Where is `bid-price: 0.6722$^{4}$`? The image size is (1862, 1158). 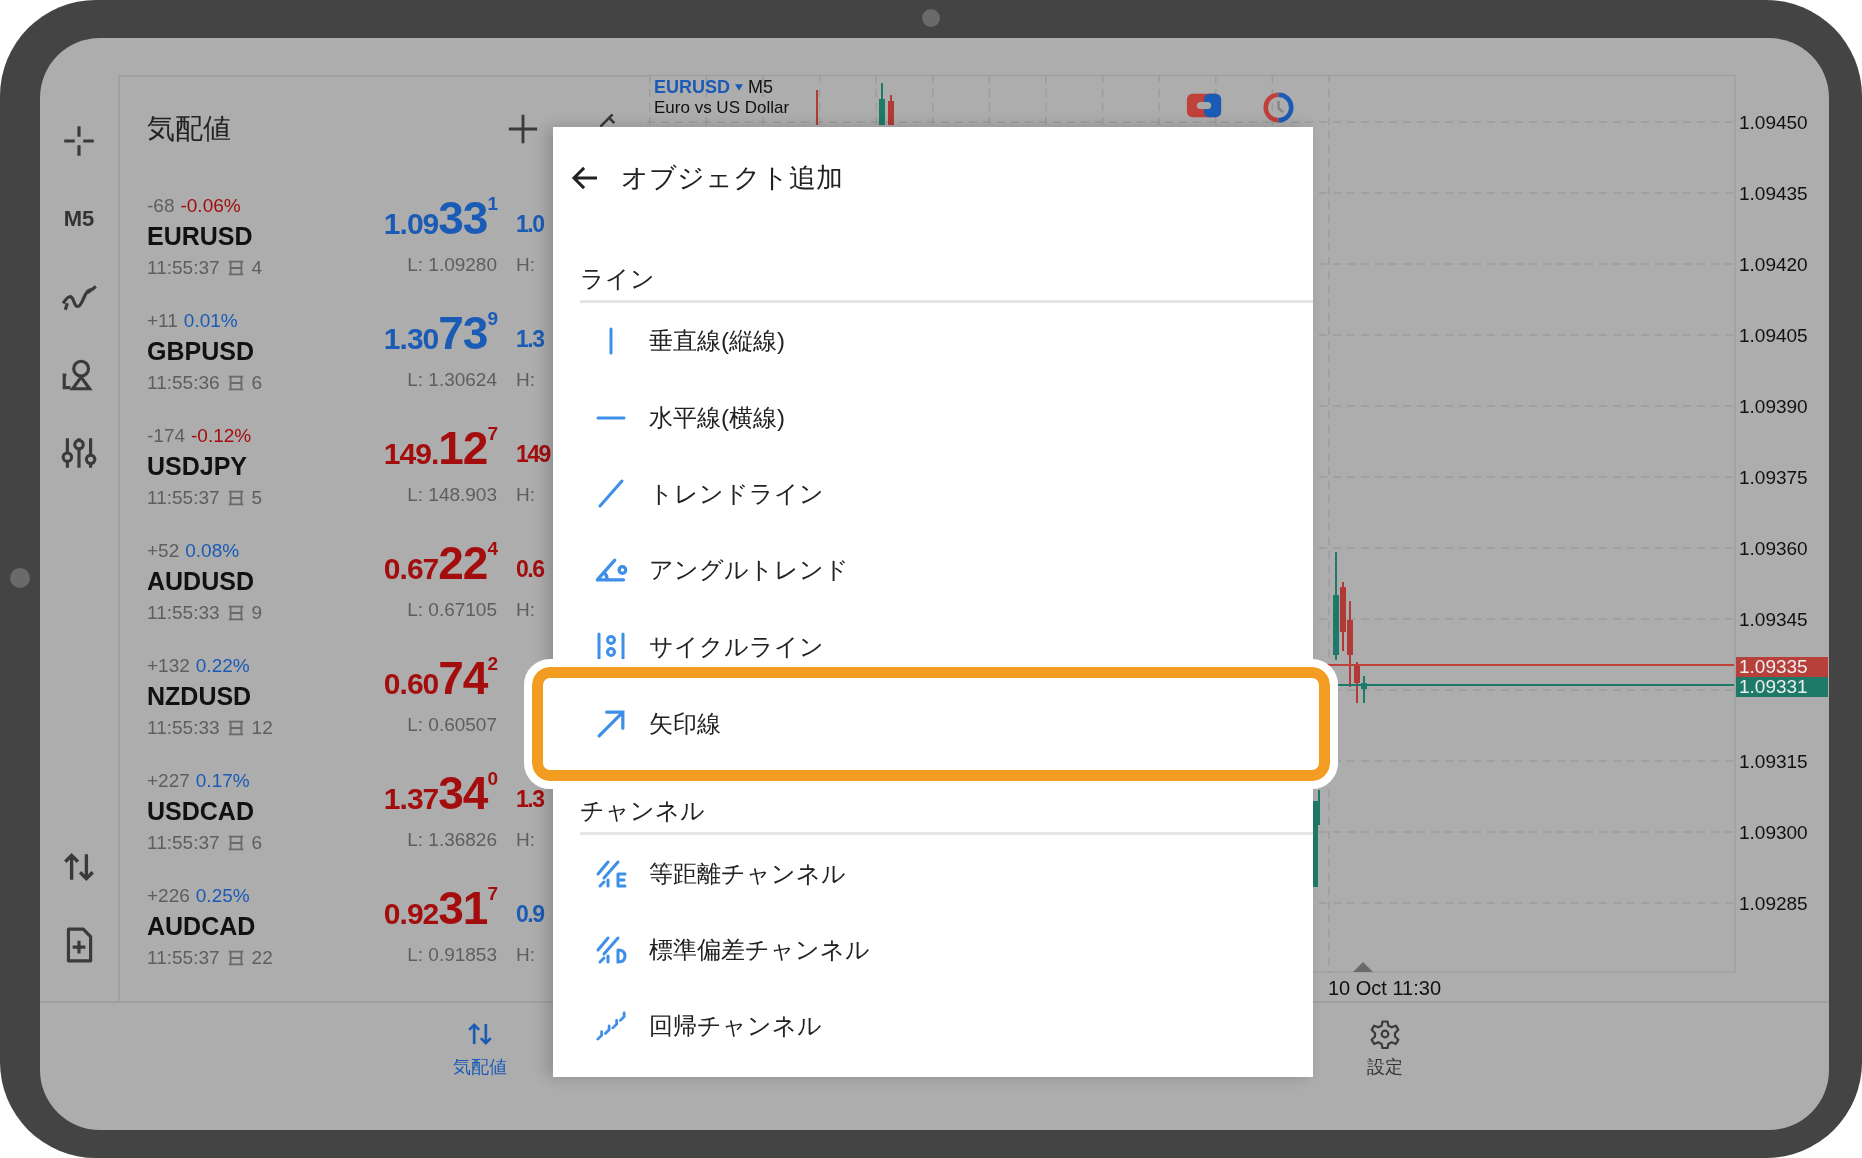
bid-price: 0.6722$^{4}$ is located at coordinates (440, 563).